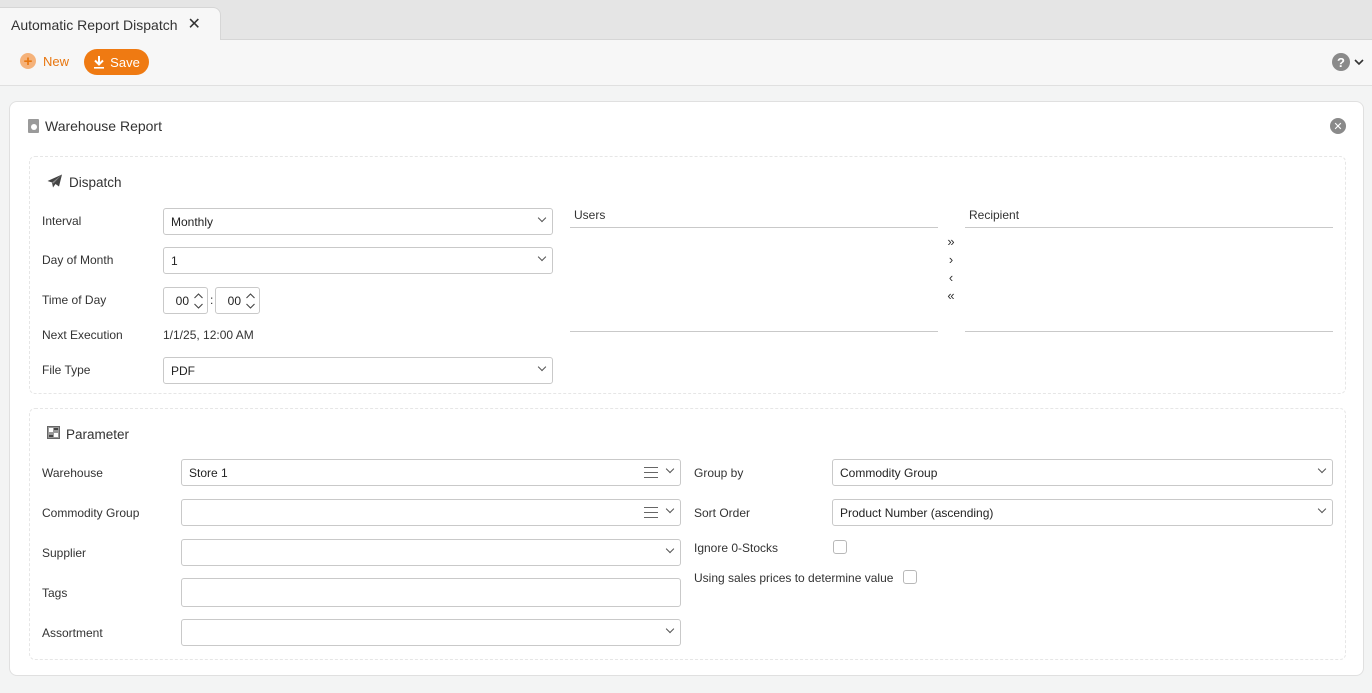  I want to click on group-by-select: Commodity Group, so click(1082, 472).